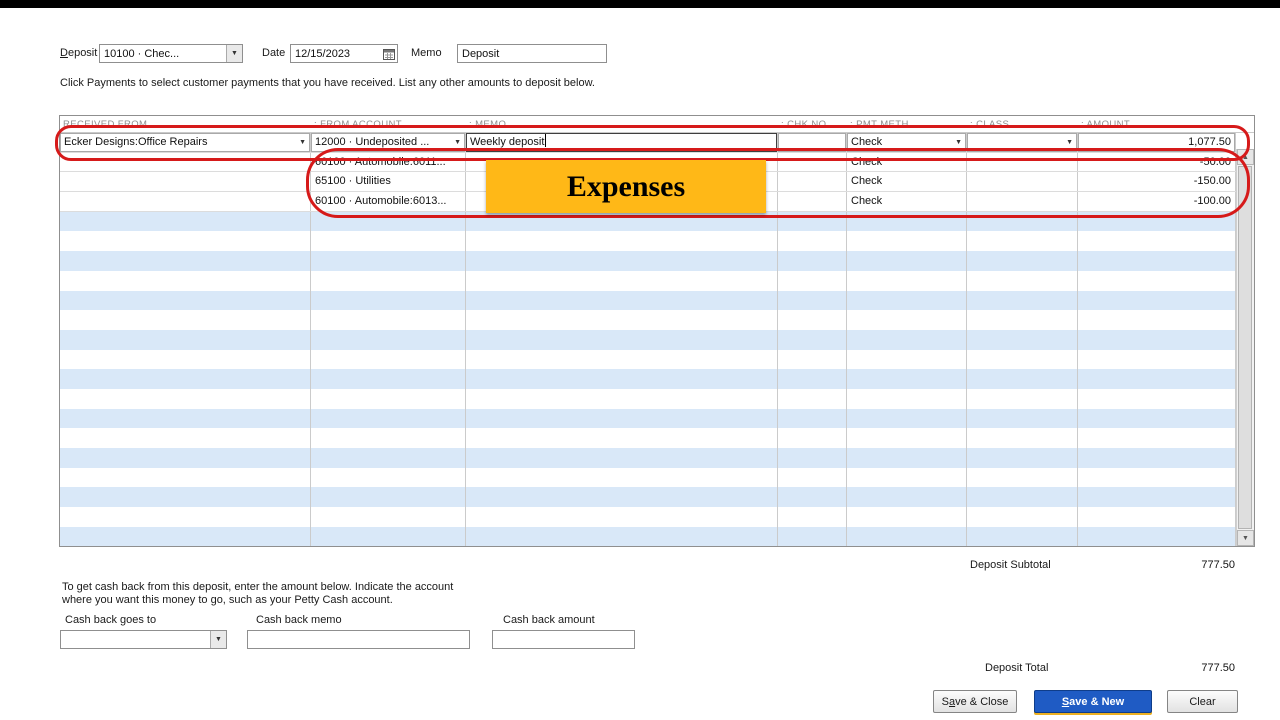 This screenshot has height=720, width=1280. What do you see at coordinates (358, 639) in the screenshot?
I see `cash-back-memo-input` at bounding box center [358, 639].